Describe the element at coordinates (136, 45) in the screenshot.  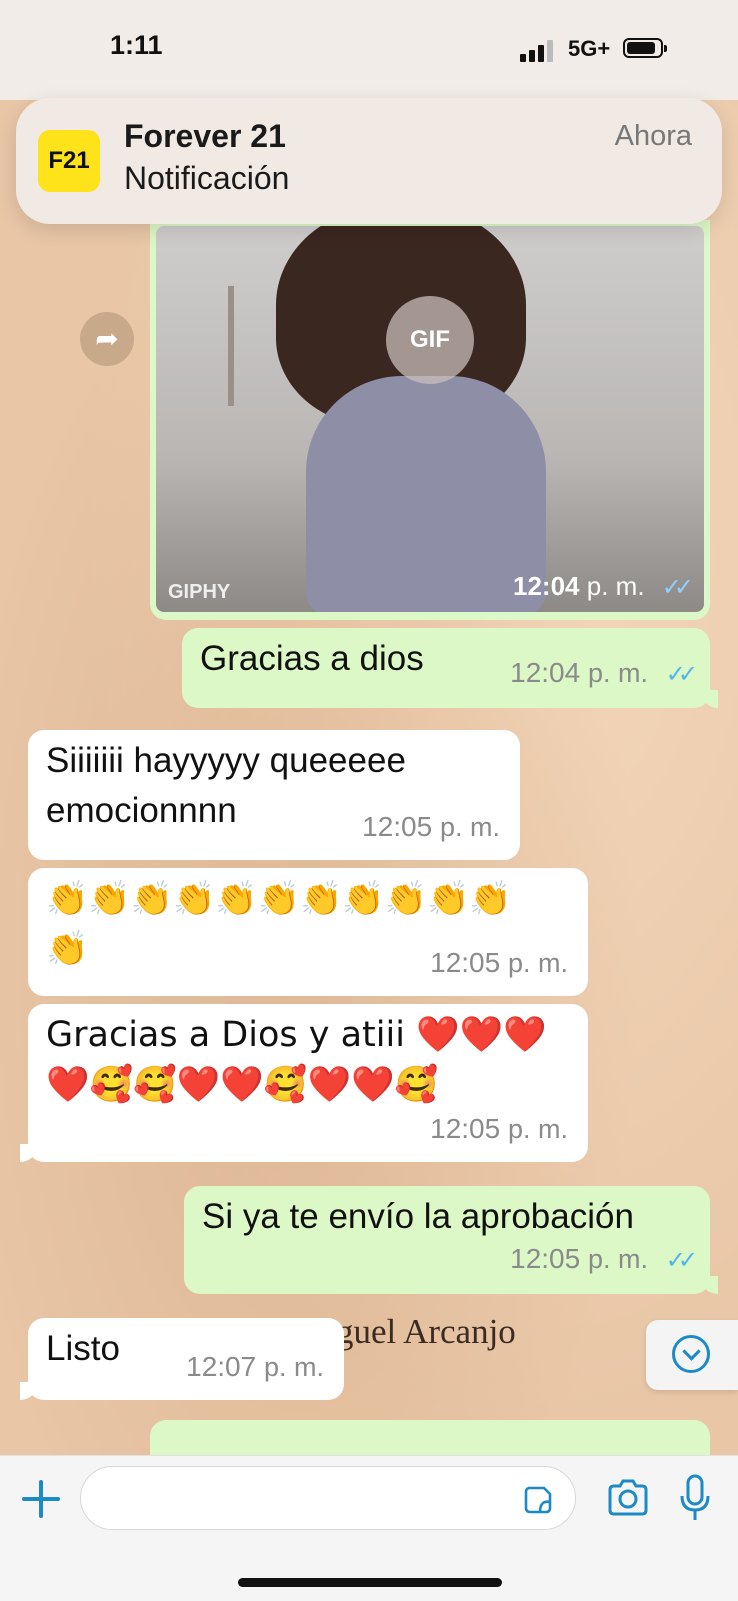
I see `status-time: 1:11` at that location.